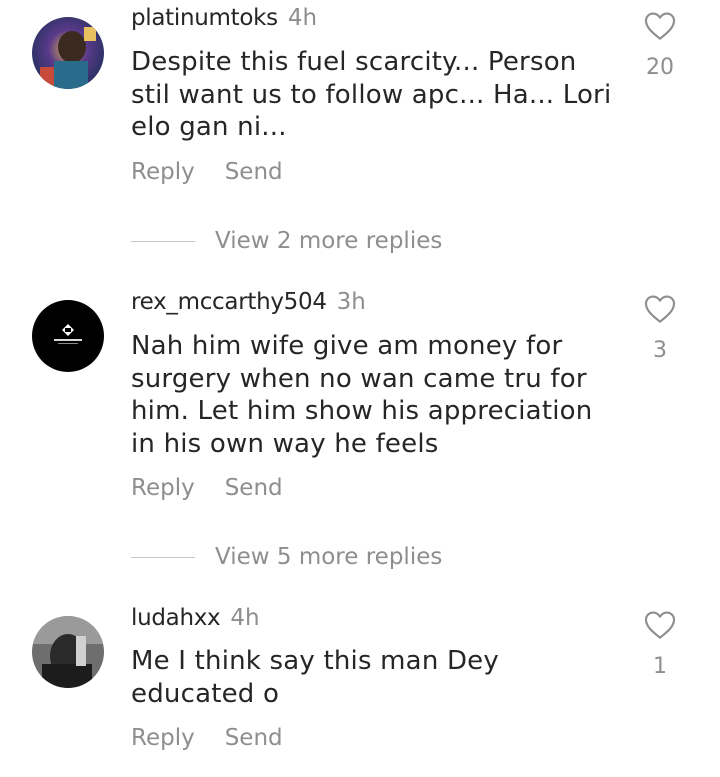  What do you see at coordinates (660, 67) in the screenshot?
I see `like-count: 20` at bounding box center [660, 67].